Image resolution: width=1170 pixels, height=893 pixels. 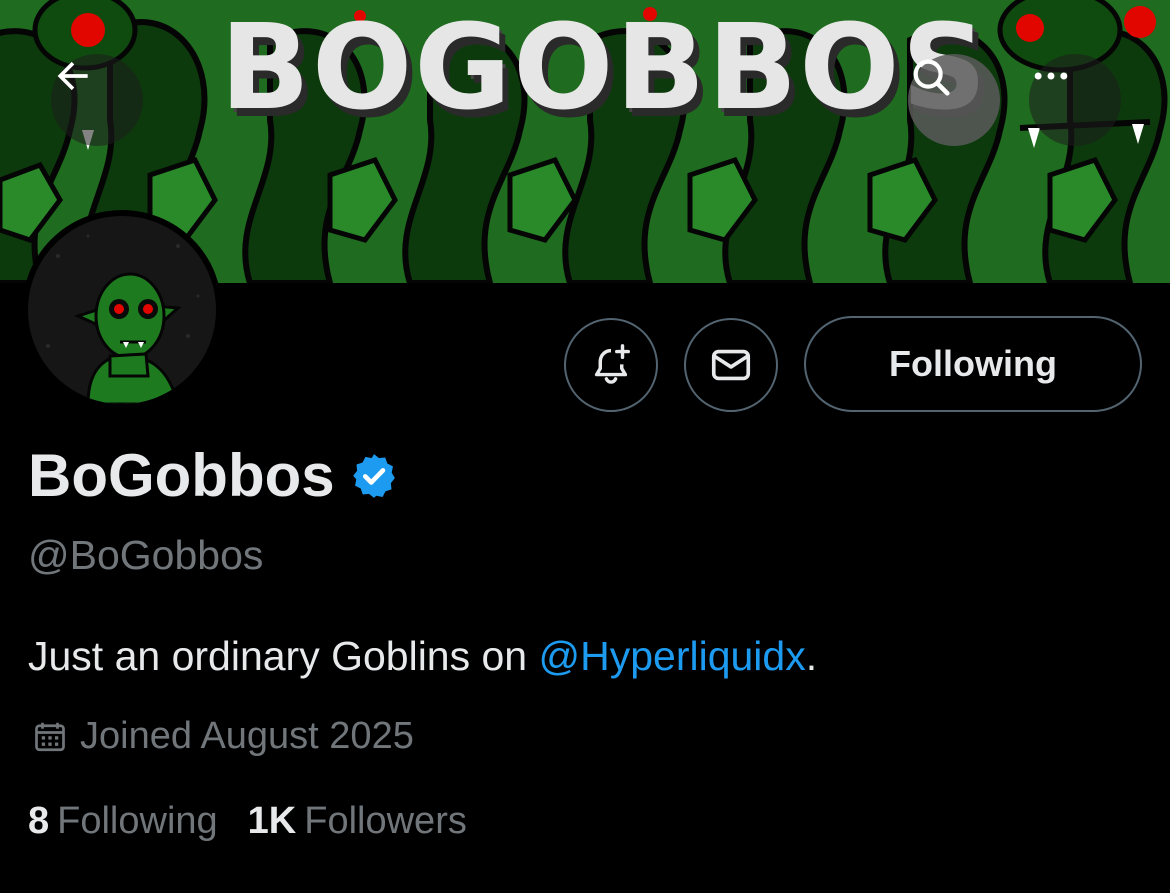 I want to click on calendar-icon, so click(x=50, y=736).